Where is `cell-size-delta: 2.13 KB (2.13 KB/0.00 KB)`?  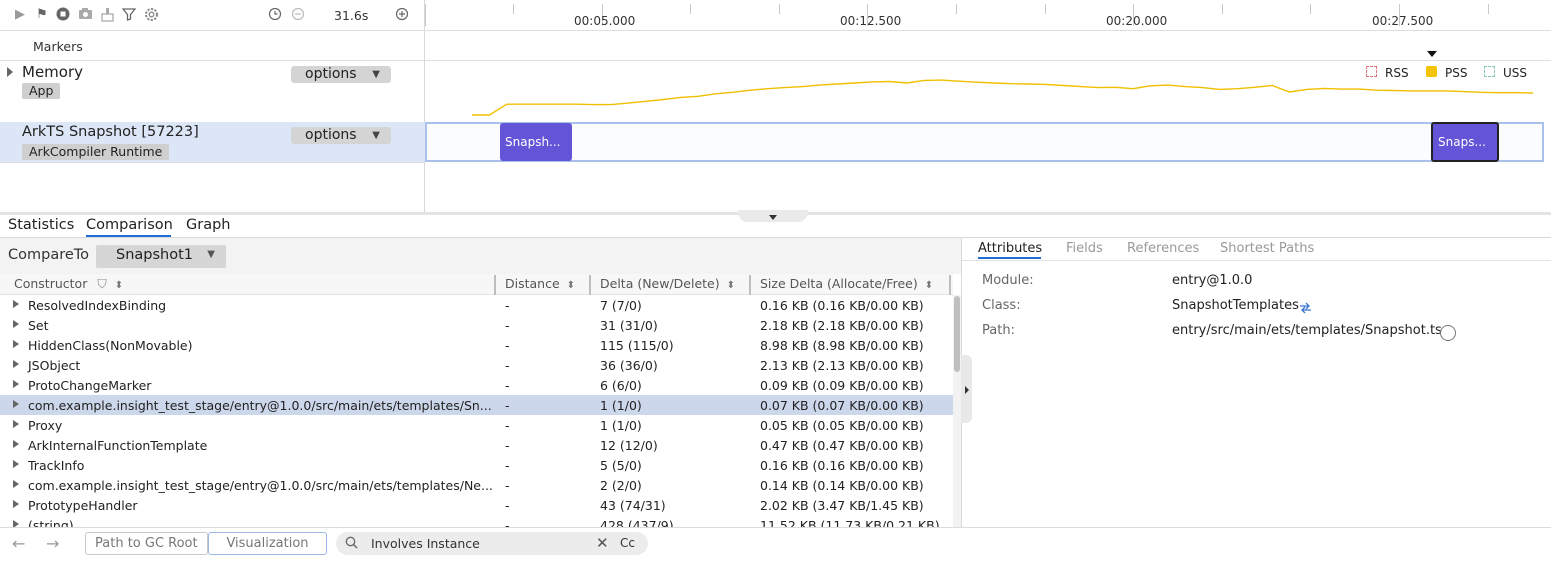
cell-size-delta: 2.13 KB (2.13 KB/0.00 KB) is located at coordinates (842, 365).